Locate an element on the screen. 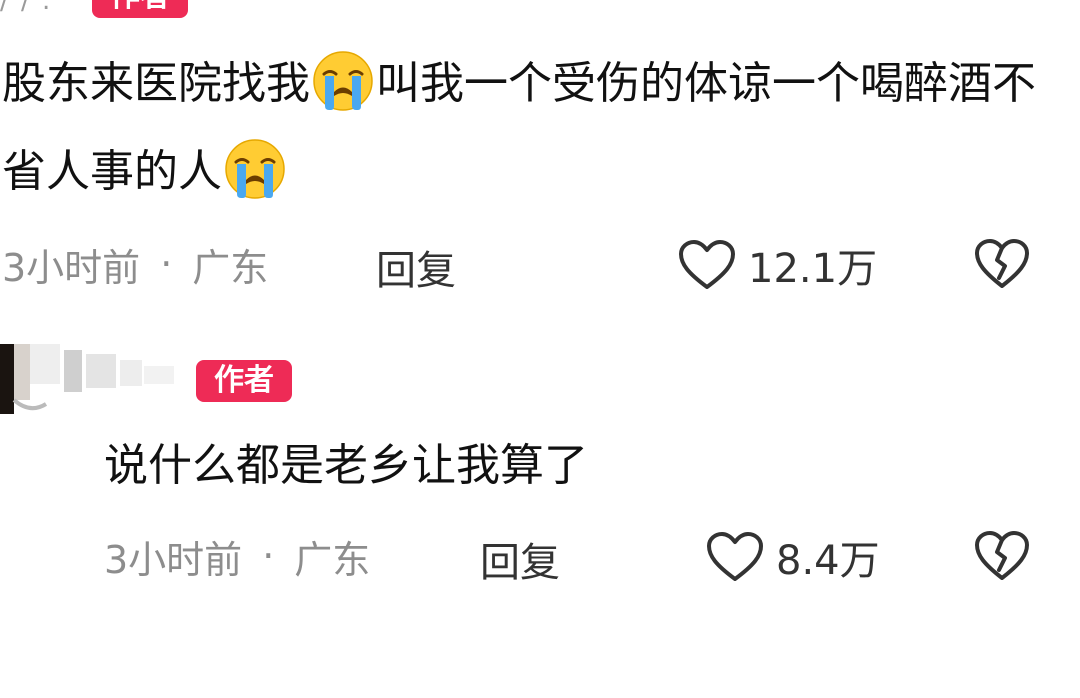  comment-text-part1: 股东来医院找我 is located at coordinates (156, 83).